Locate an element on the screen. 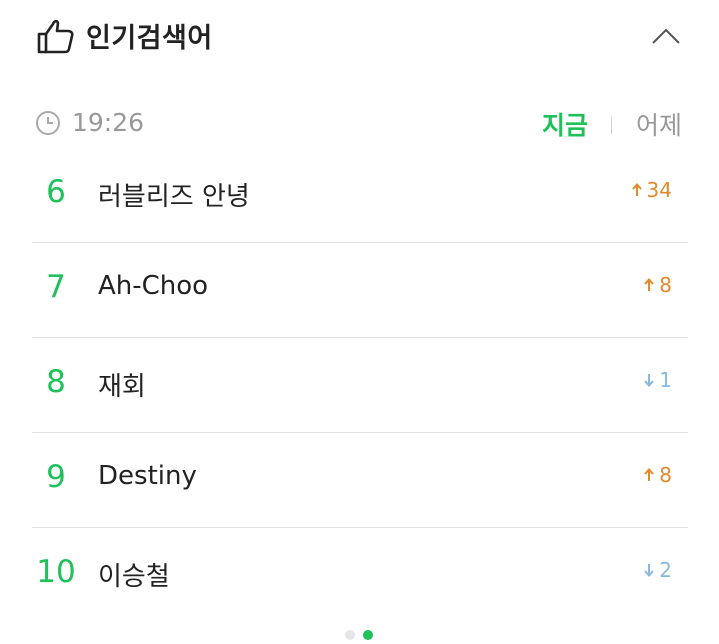  rank-number: 6 is located at coordinates (56, 192).